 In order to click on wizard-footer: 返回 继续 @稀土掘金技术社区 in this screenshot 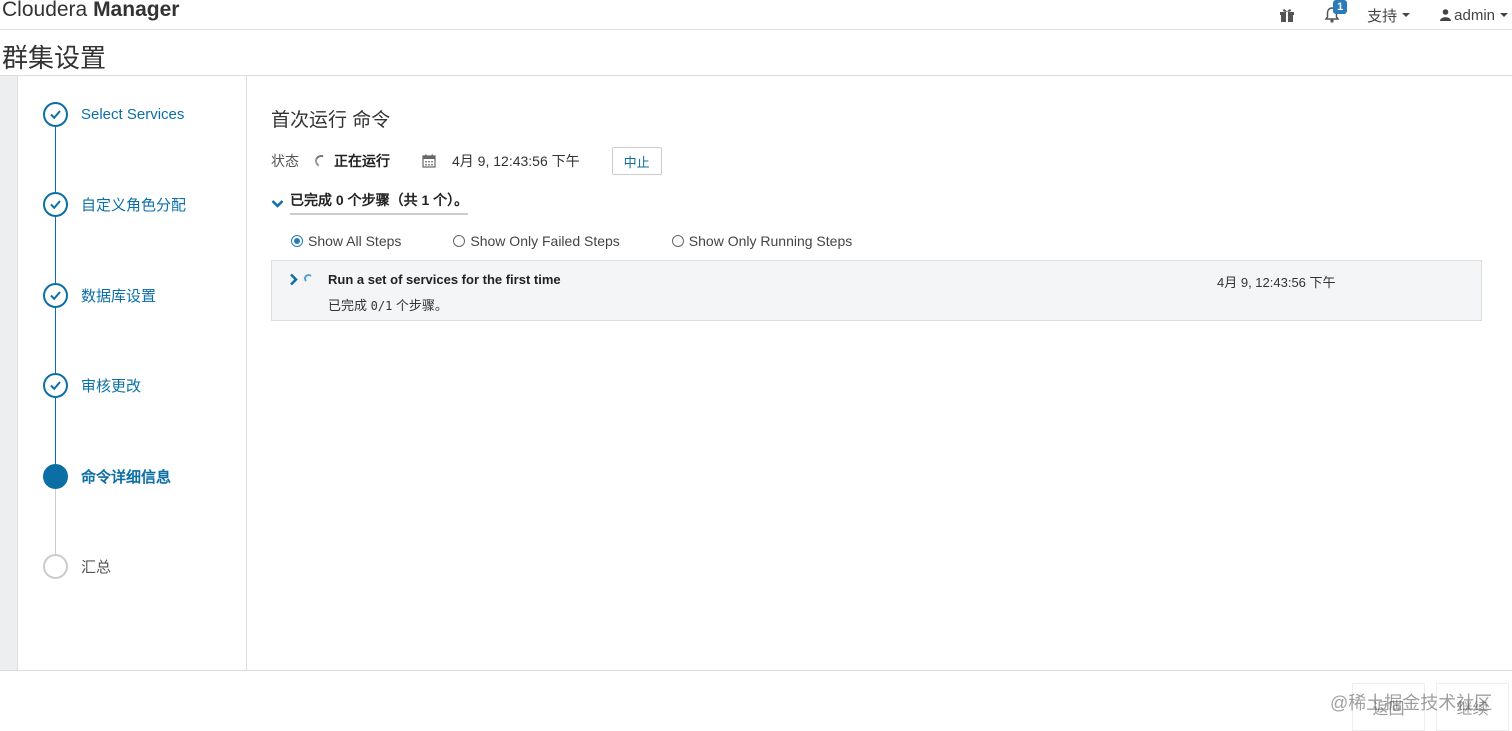, I will do `click(756, 701)`.